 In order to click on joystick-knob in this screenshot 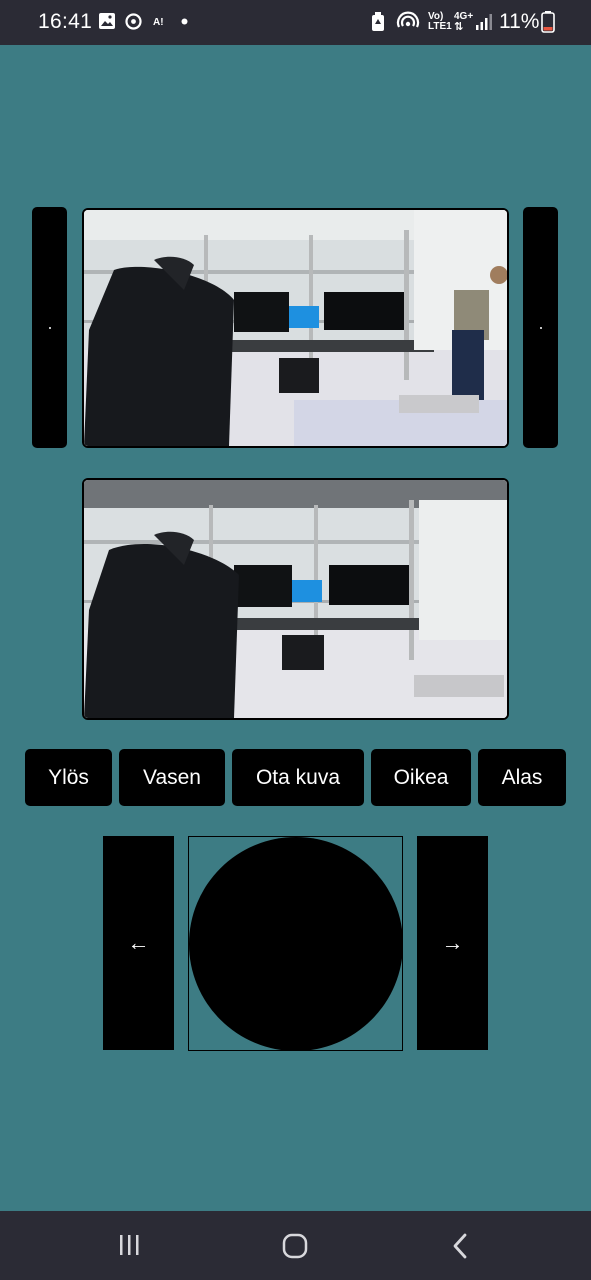, I will do `click(296, 944)`.